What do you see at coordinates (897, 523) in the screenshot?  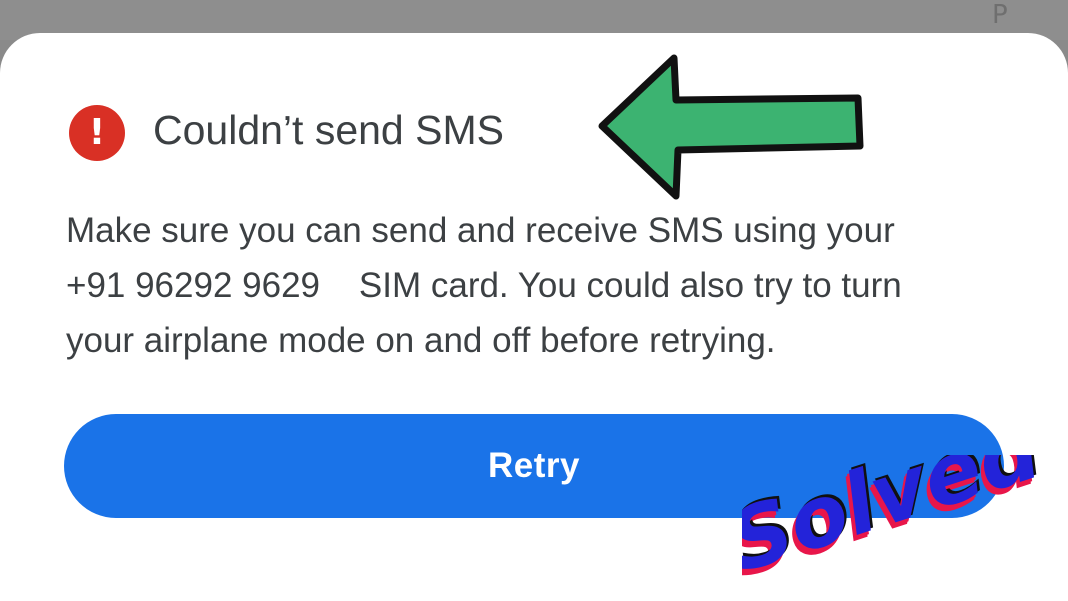 I see `solved-stamp-text: Solved` at bounding box center [897, 523].